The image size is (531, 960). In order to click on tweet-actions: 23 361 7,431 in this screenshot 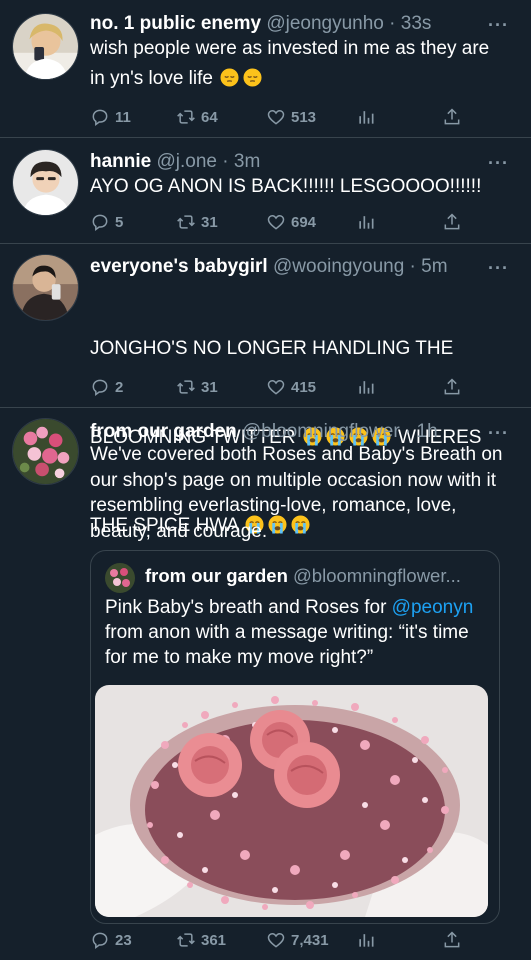, I will do `click(280, 940)`.